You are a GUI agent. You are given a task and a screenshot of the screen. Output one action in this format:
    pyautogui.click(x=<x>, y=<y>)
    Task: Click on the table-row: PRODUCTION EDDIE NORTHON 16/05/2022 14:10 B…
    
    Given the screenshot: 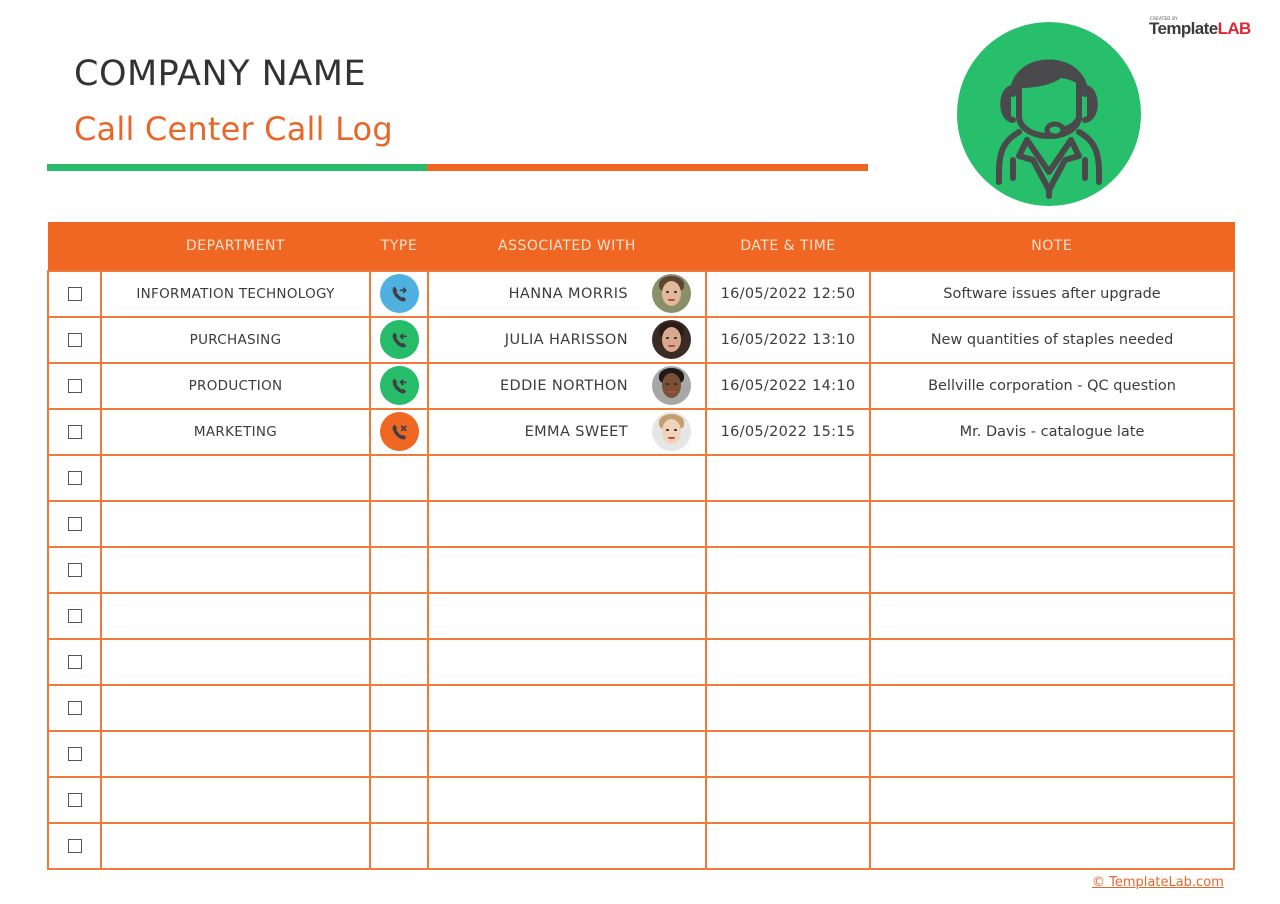 What is the action you would take?
    pyautogui.click(x=641, y=385)
    